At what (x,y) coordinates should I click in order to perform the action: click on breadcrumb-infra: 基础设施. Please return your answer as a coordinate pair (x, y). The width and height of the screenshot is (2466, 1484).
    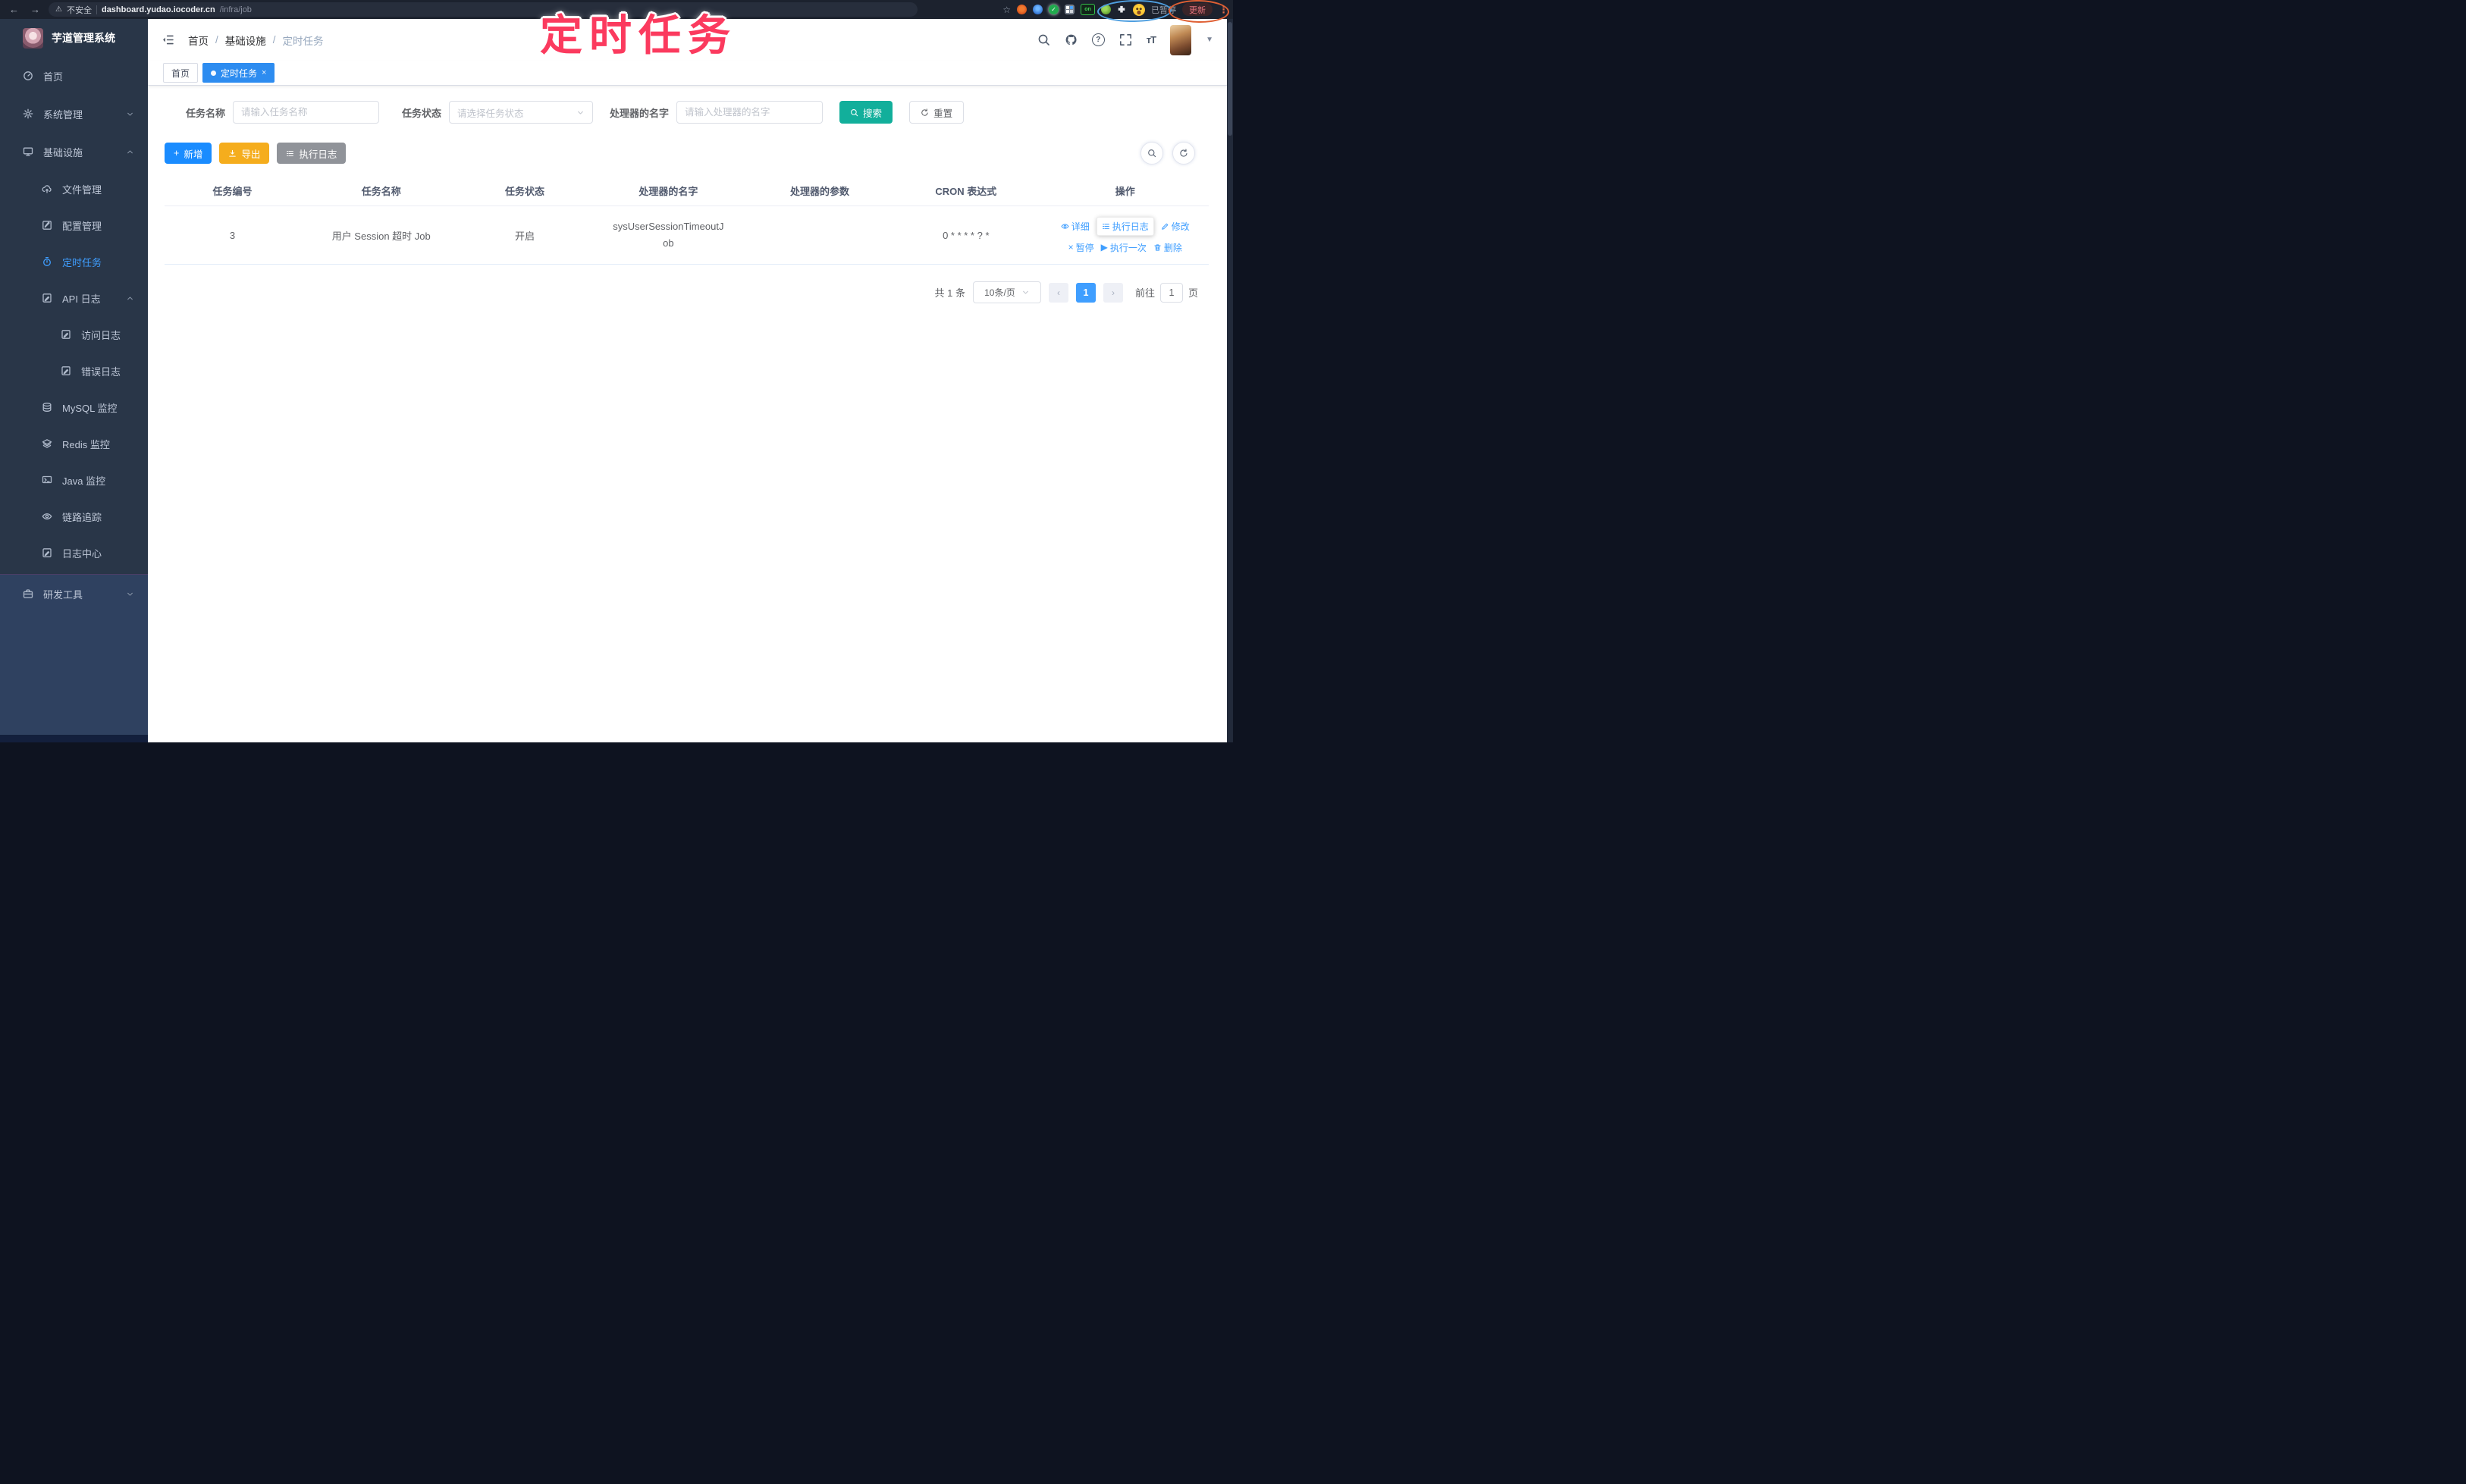
    Looking at the image, I should click on (245, 40).